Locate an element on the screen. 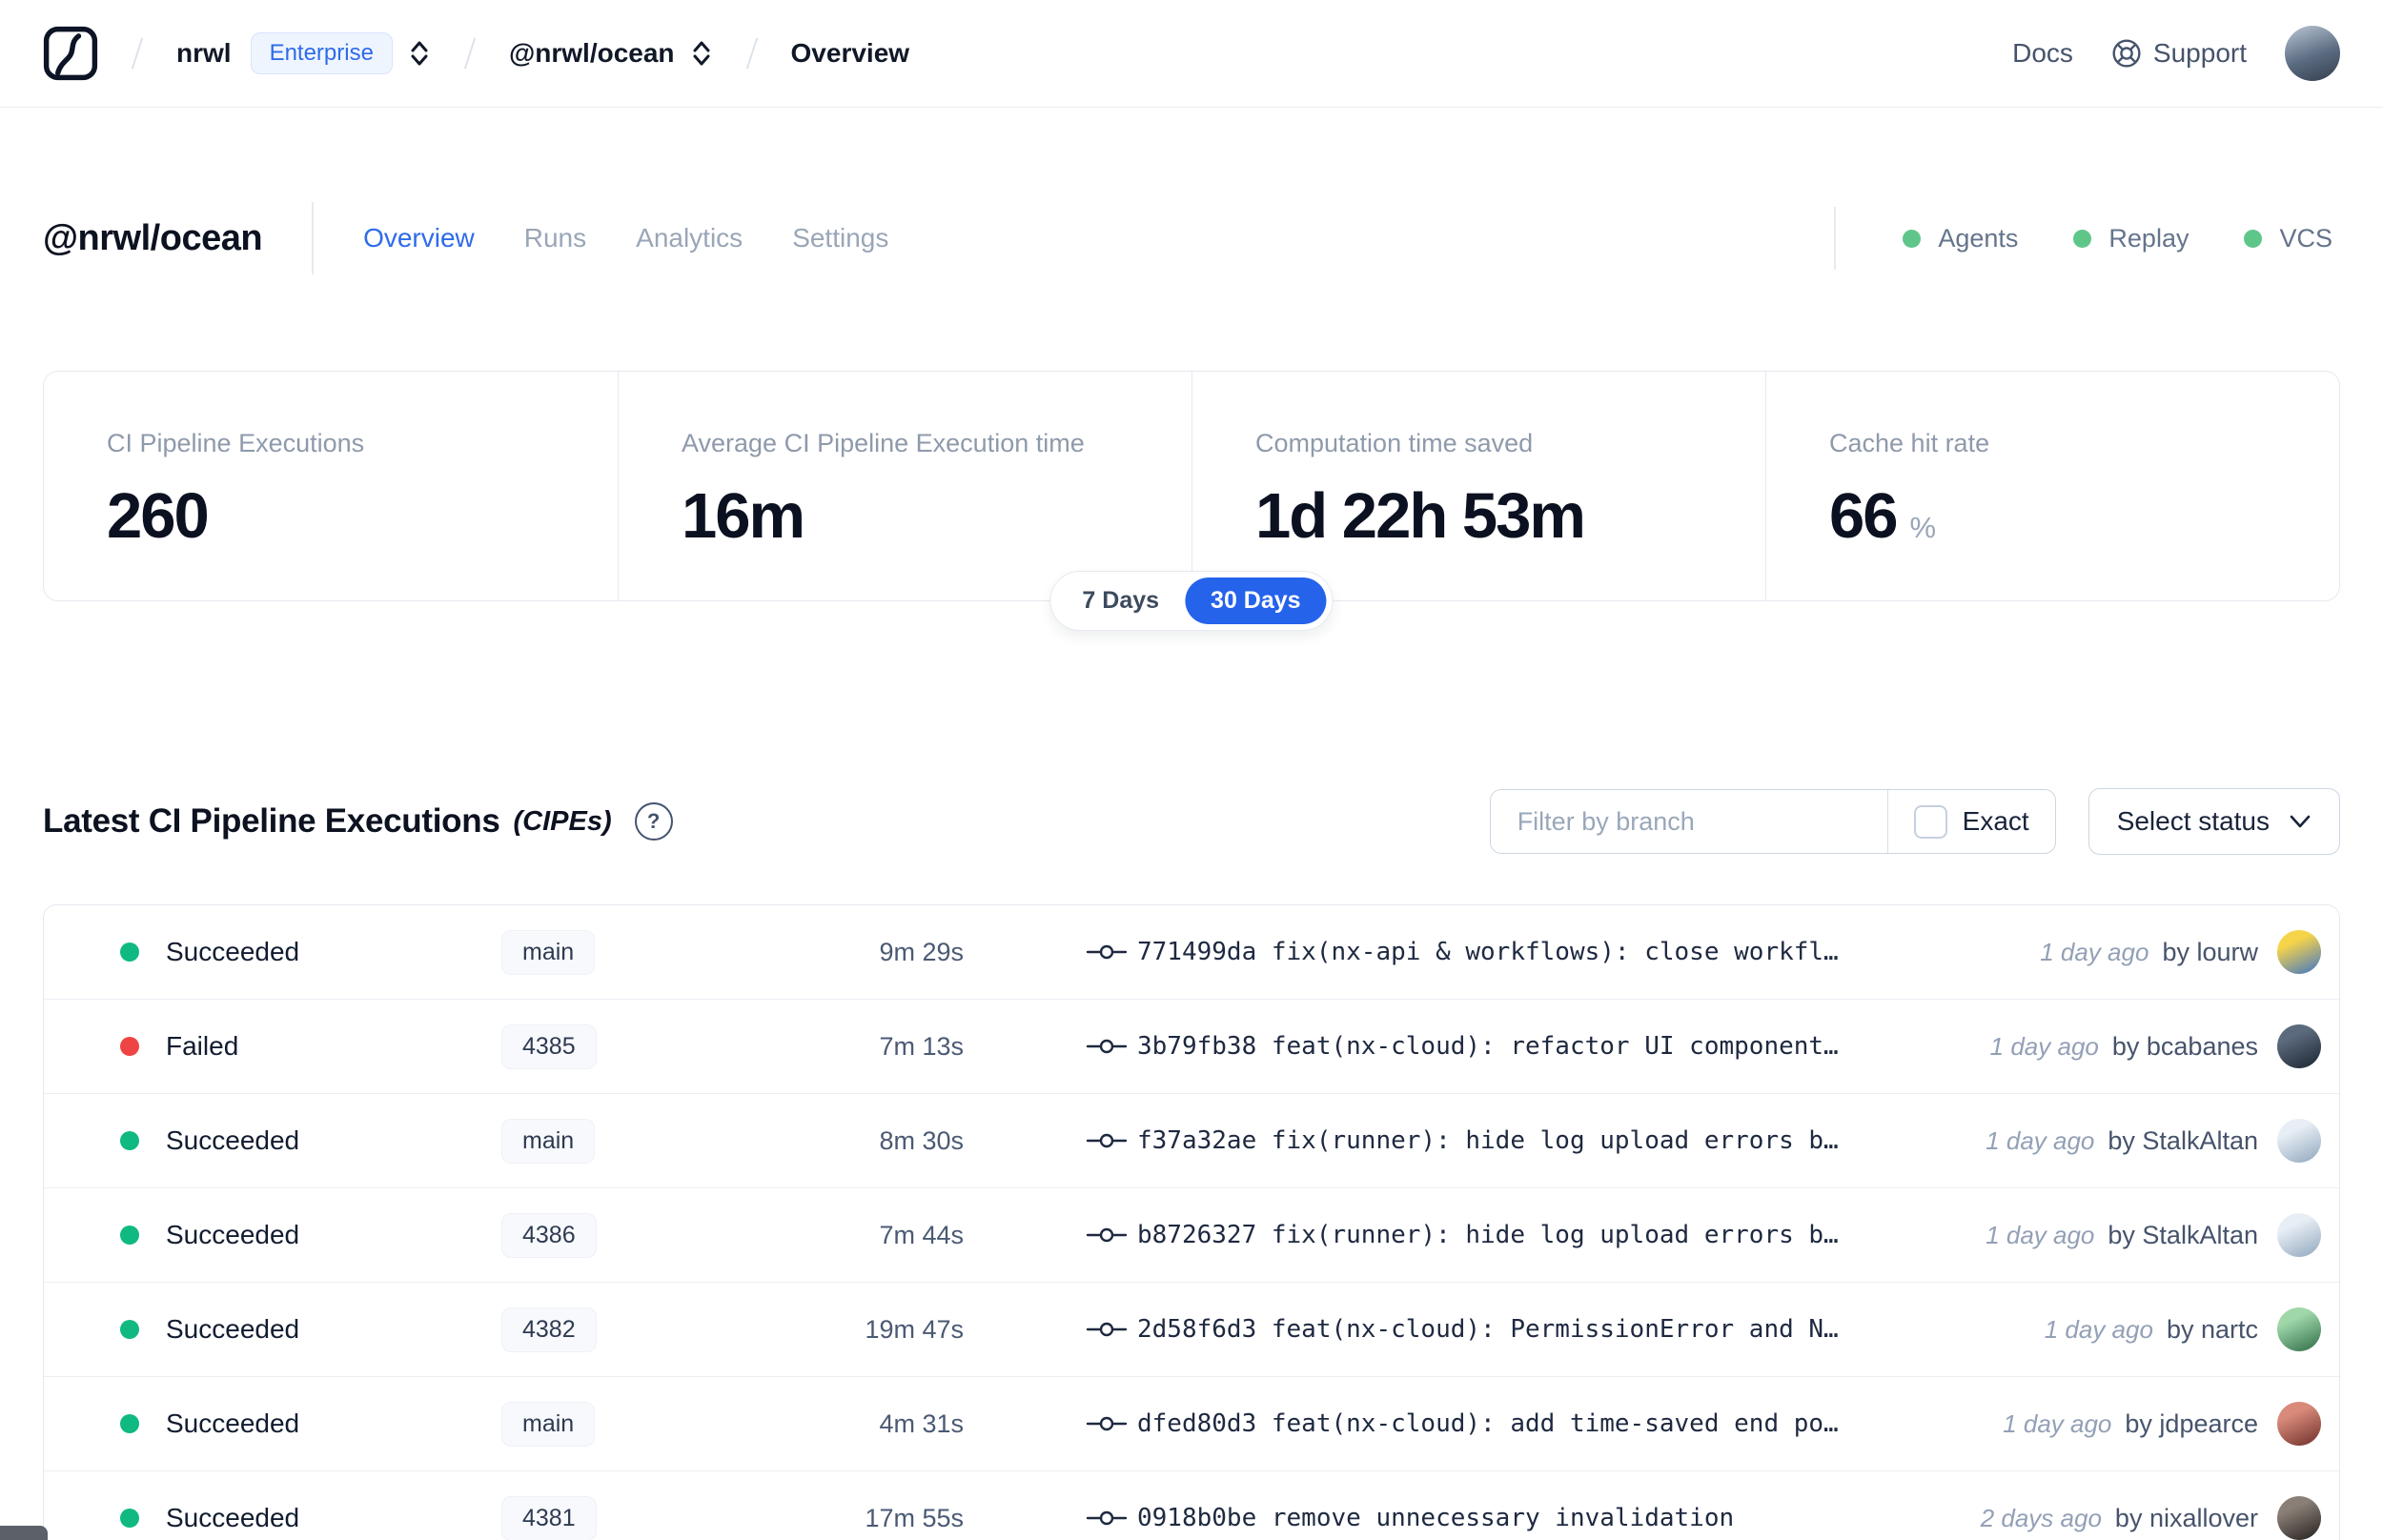  exact-filter: Exact is located at coordinates (1971, 821).